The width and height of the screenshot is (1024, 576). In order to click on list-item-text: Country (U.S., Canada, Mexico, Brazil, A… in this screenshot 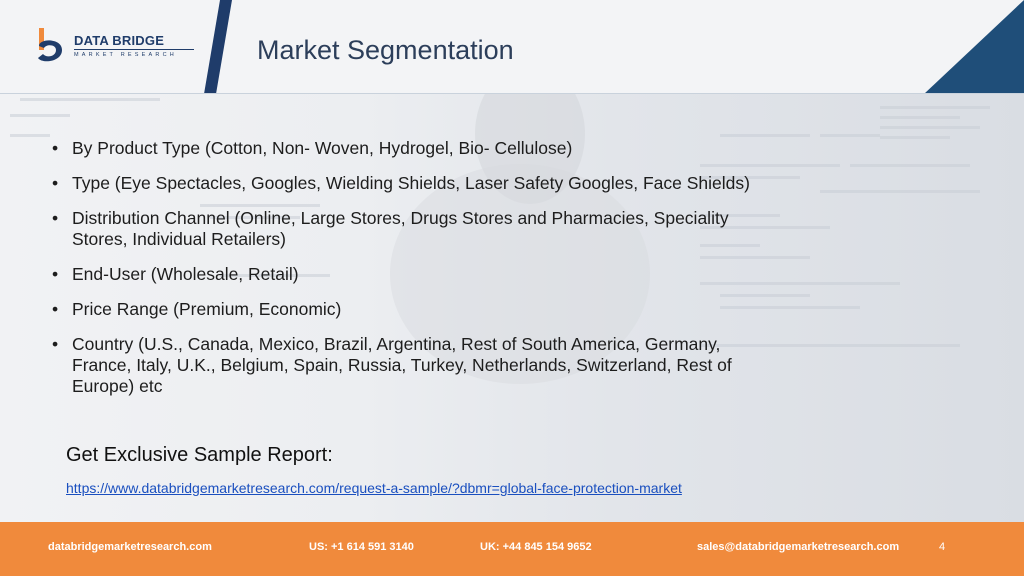, I will do `click(402, 365)`.